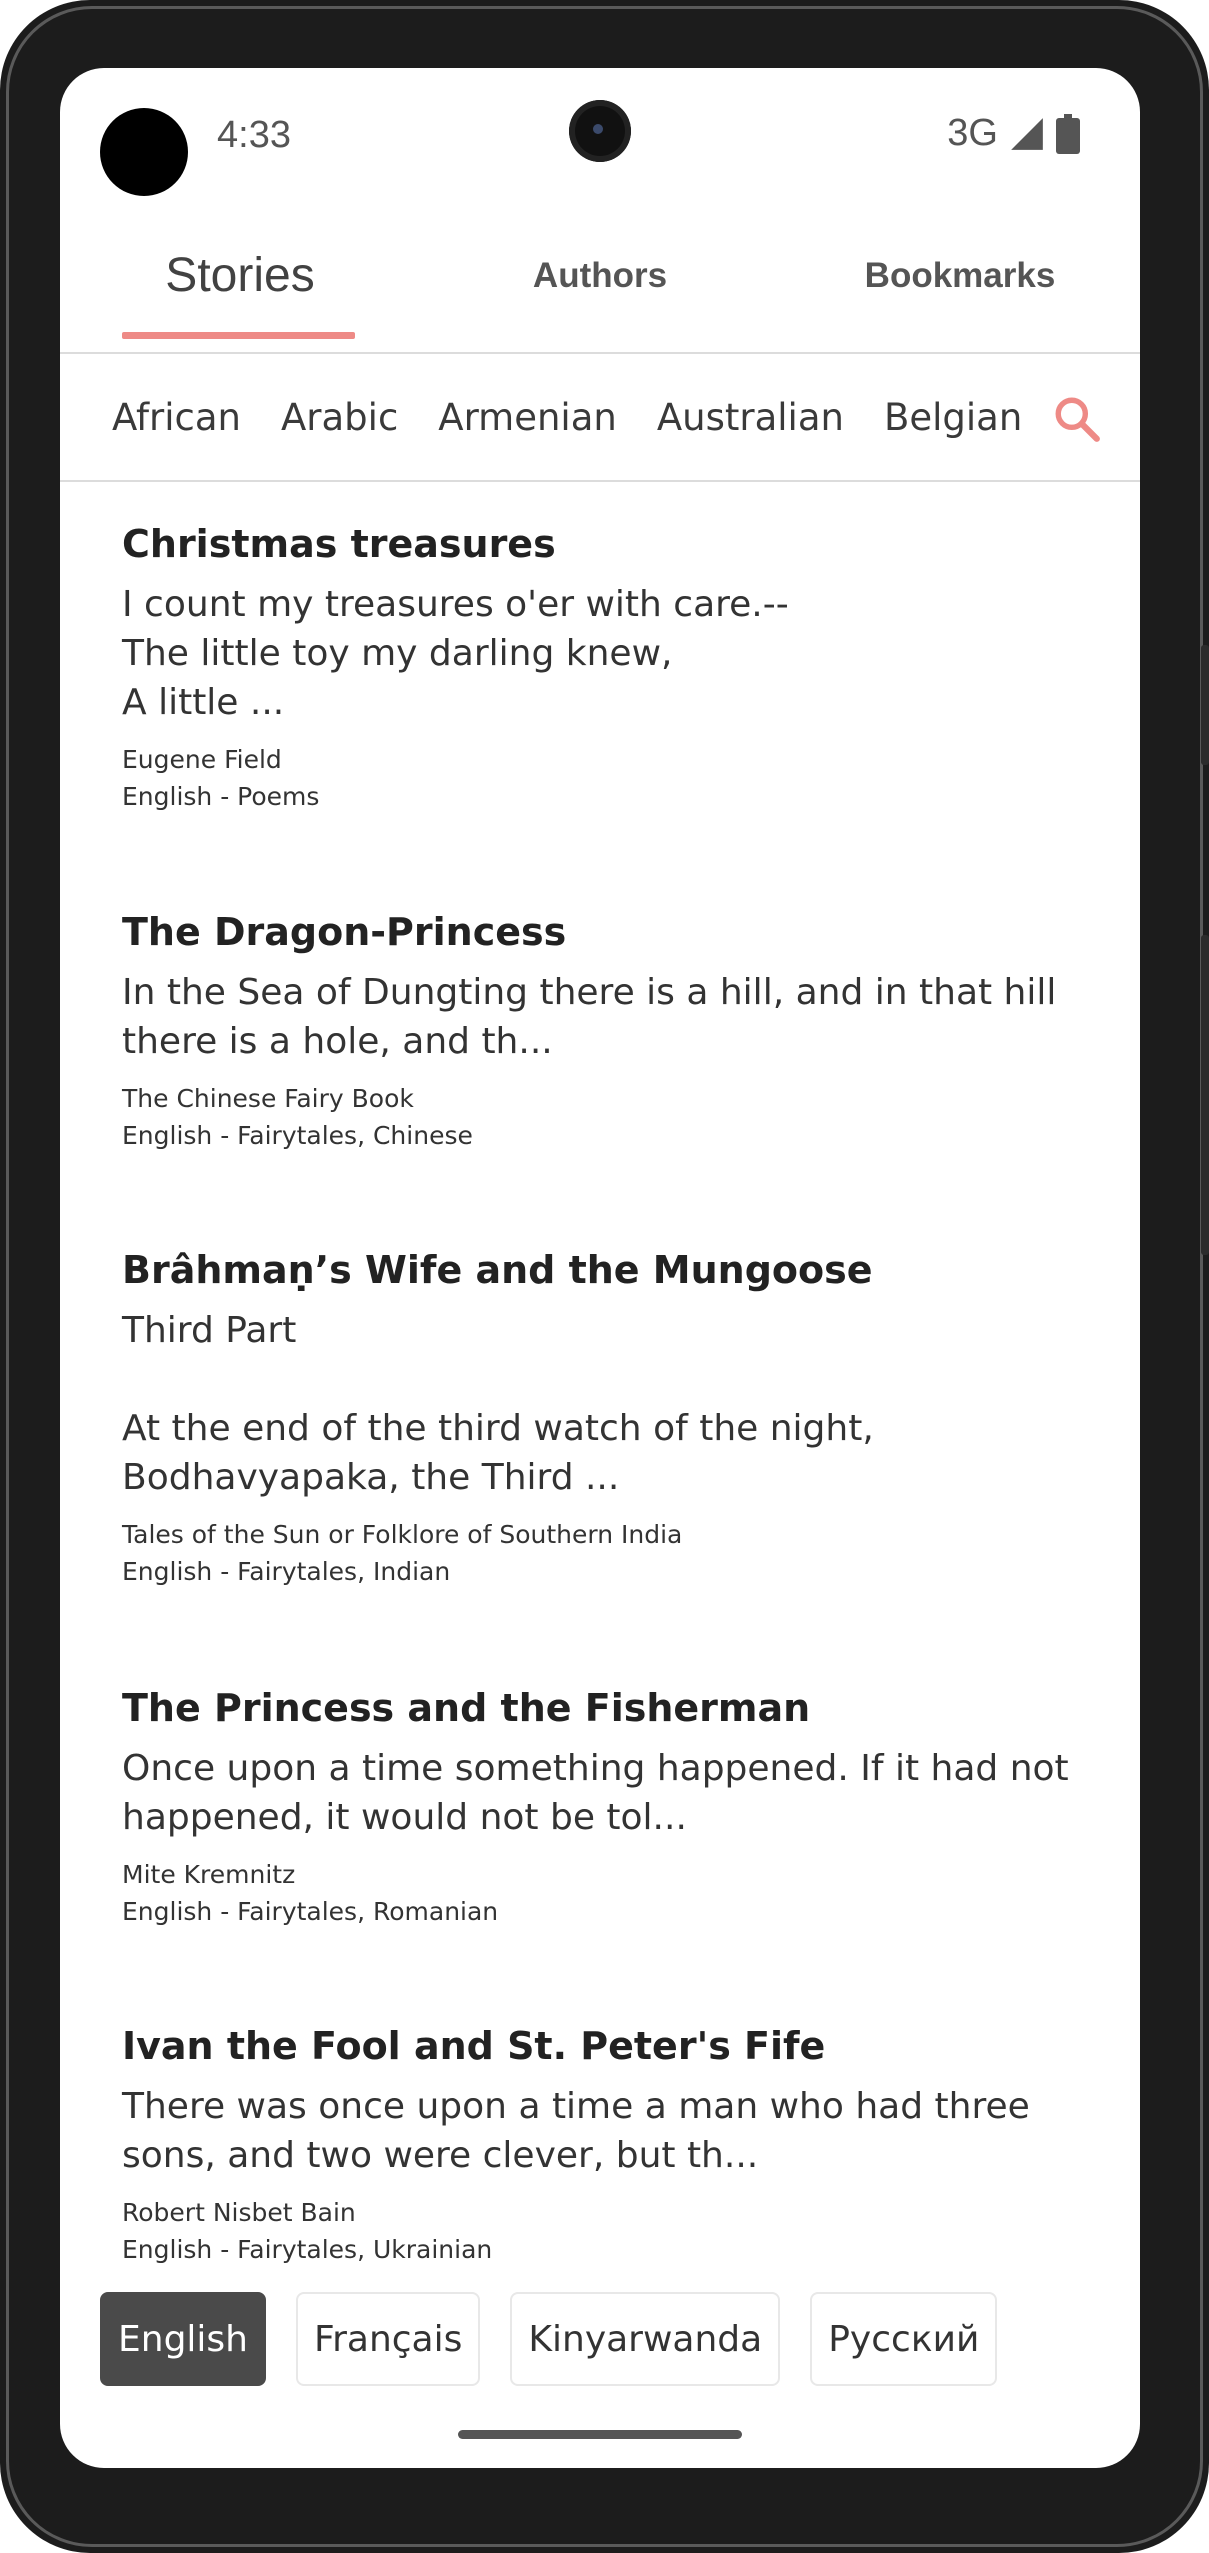 The image size is (1209, 2553). Describe the element at coordinates (209, 1874) in the screenshot. I see `story-author: Mite Kremnitz` at that location.